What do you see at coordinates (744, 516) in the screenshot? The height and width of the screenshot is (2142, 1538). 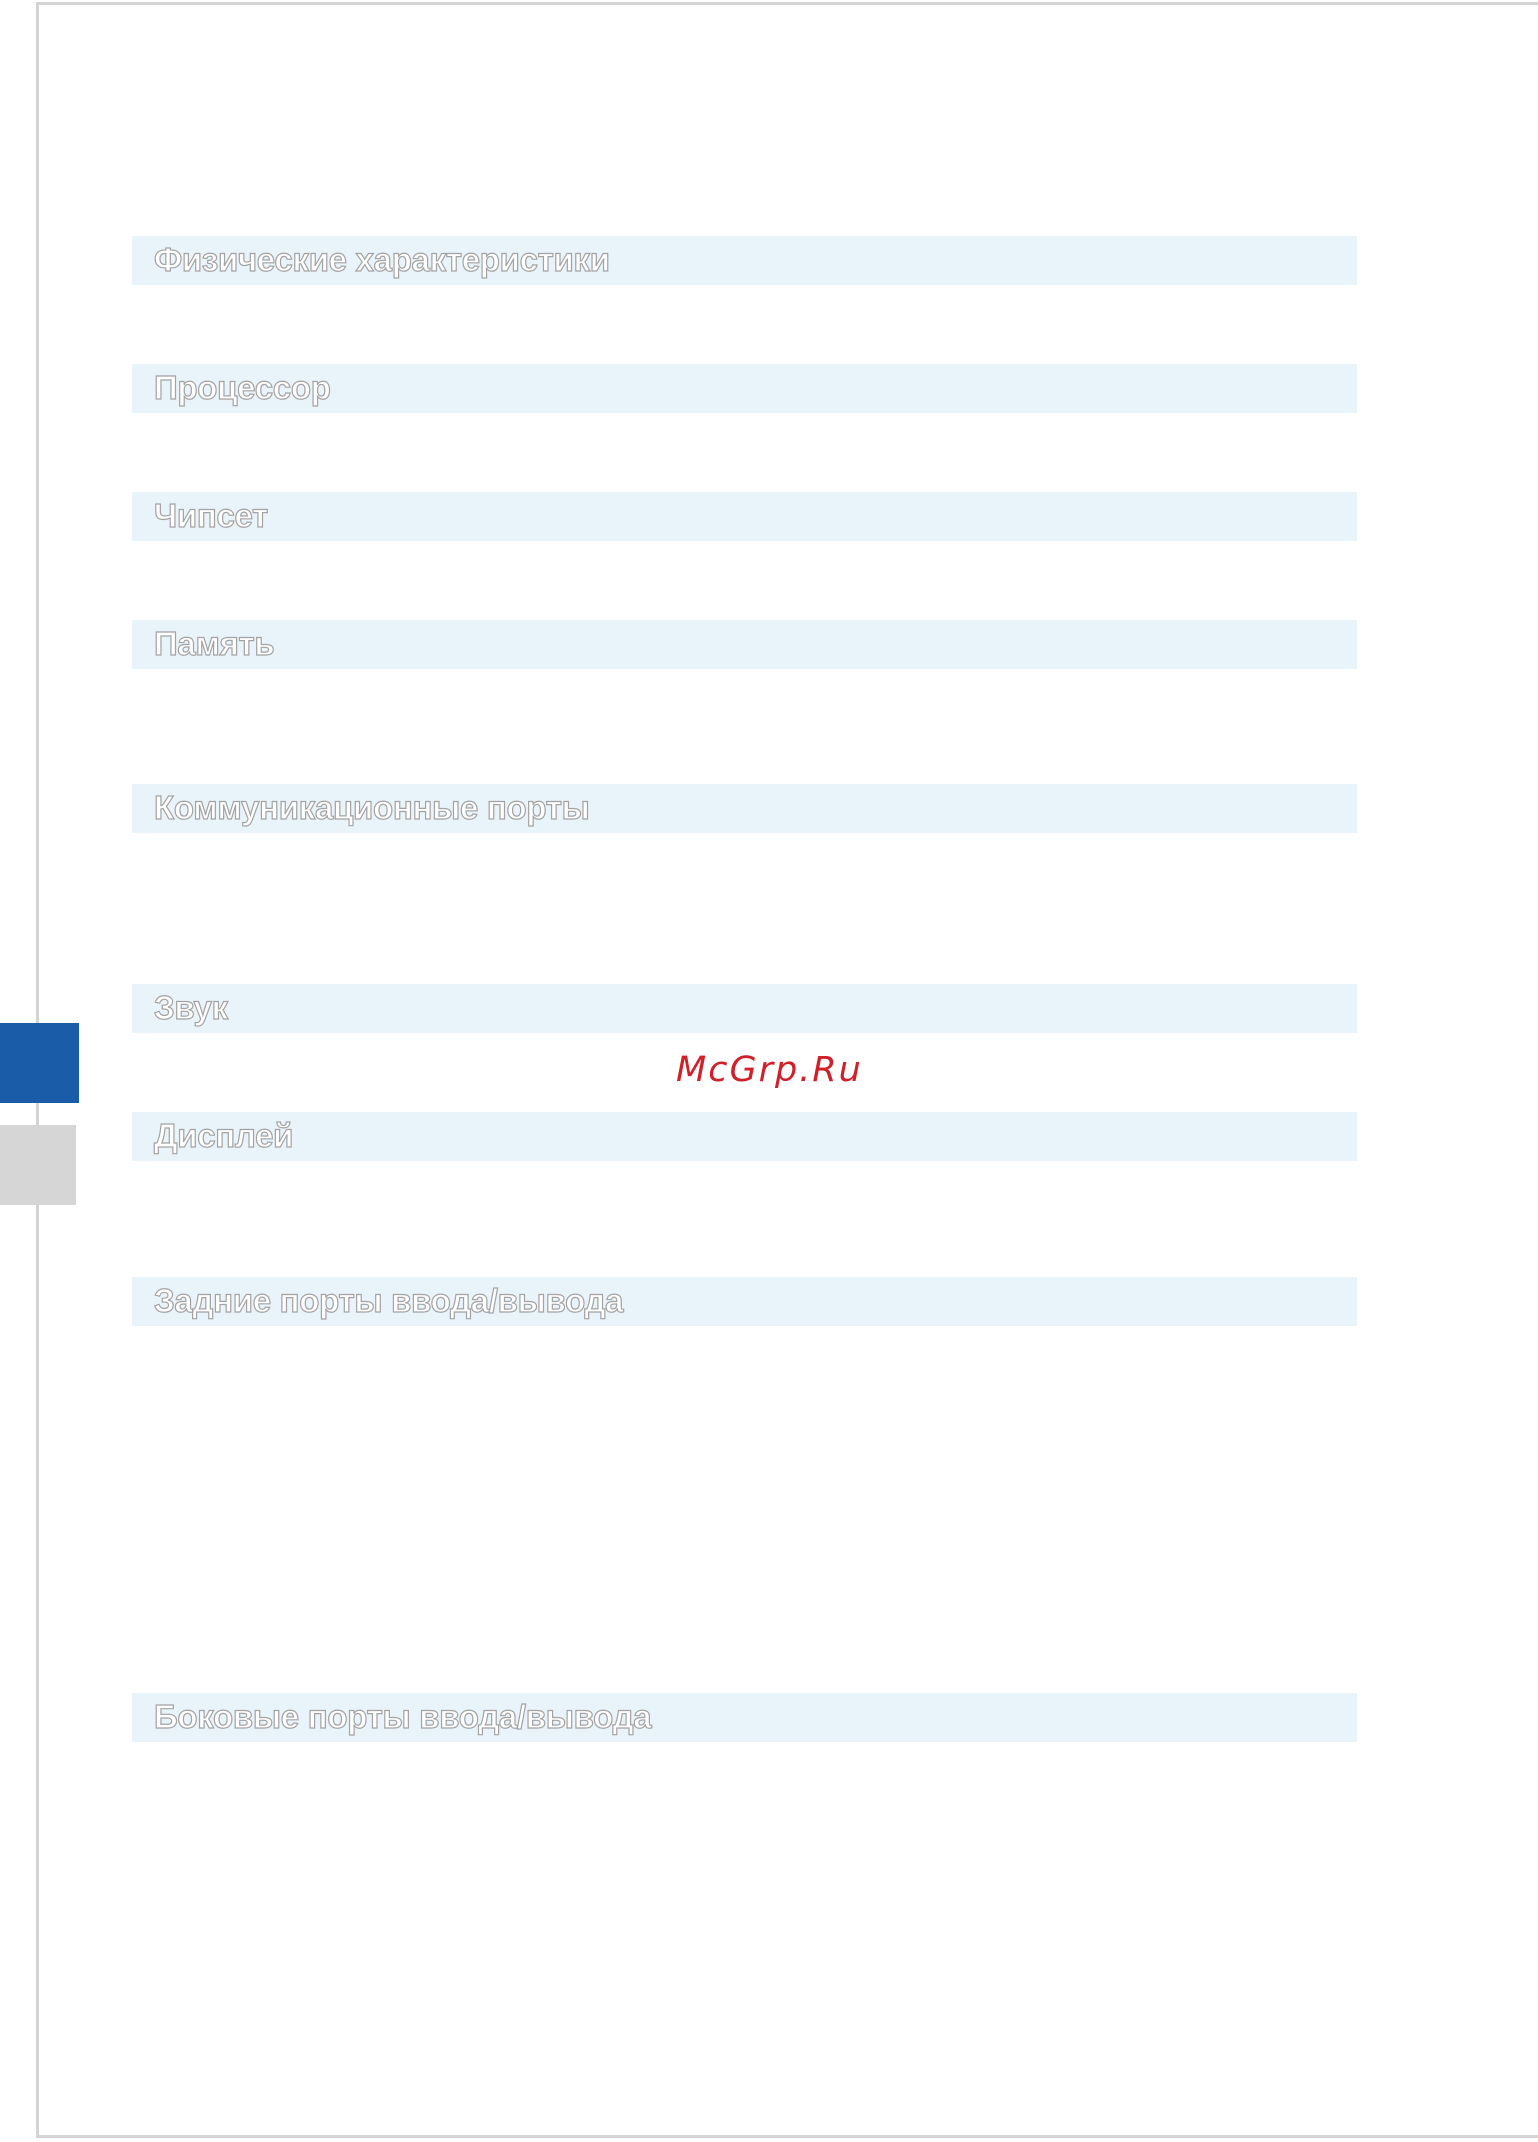 I see `section-chipset: Чипсет` at bounding box center [744, 516].